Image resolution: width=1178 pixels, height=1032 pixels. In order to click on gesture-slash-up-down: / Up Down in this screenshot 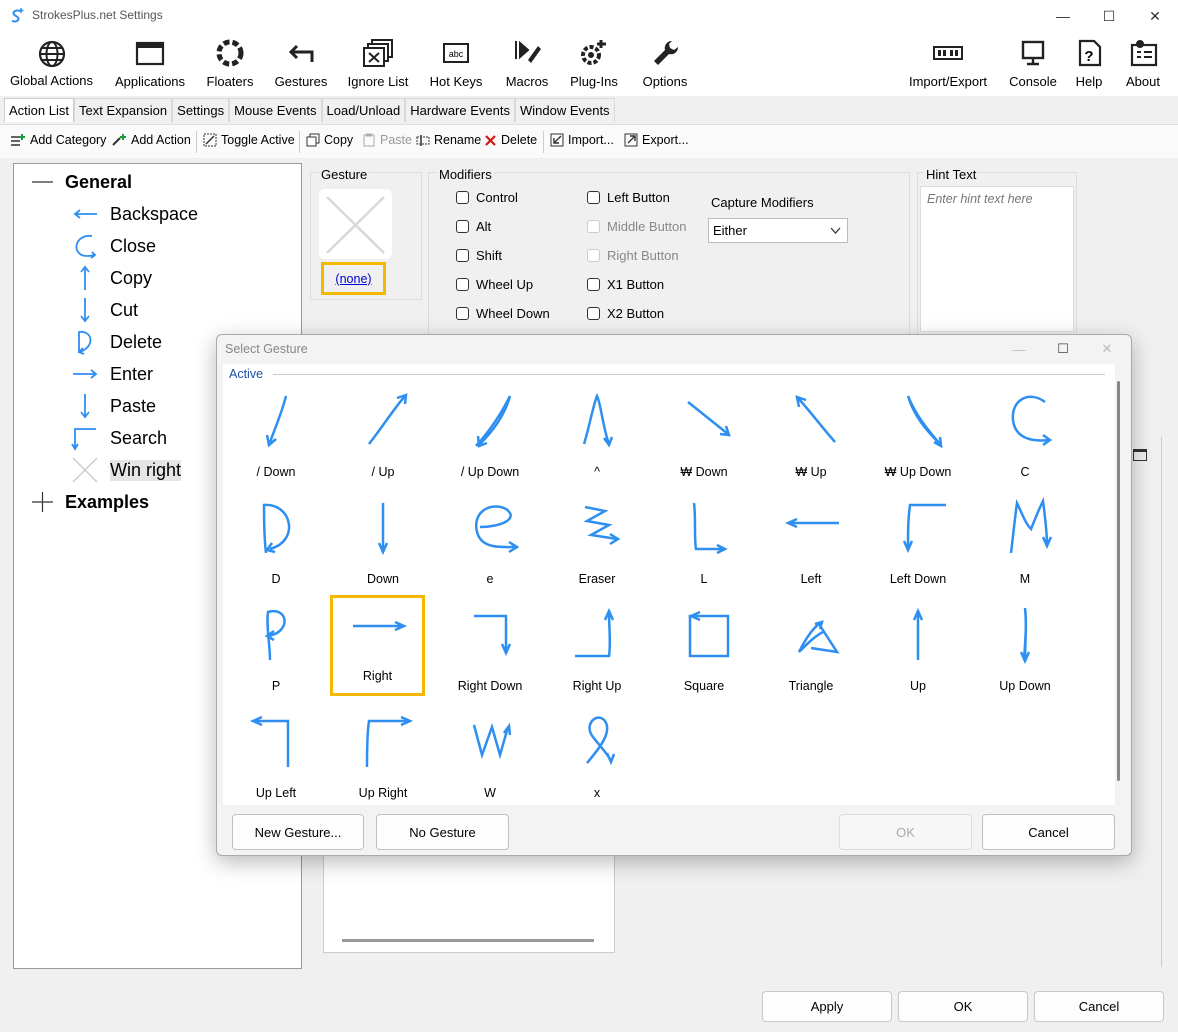, I will do `click(490, 436)`.